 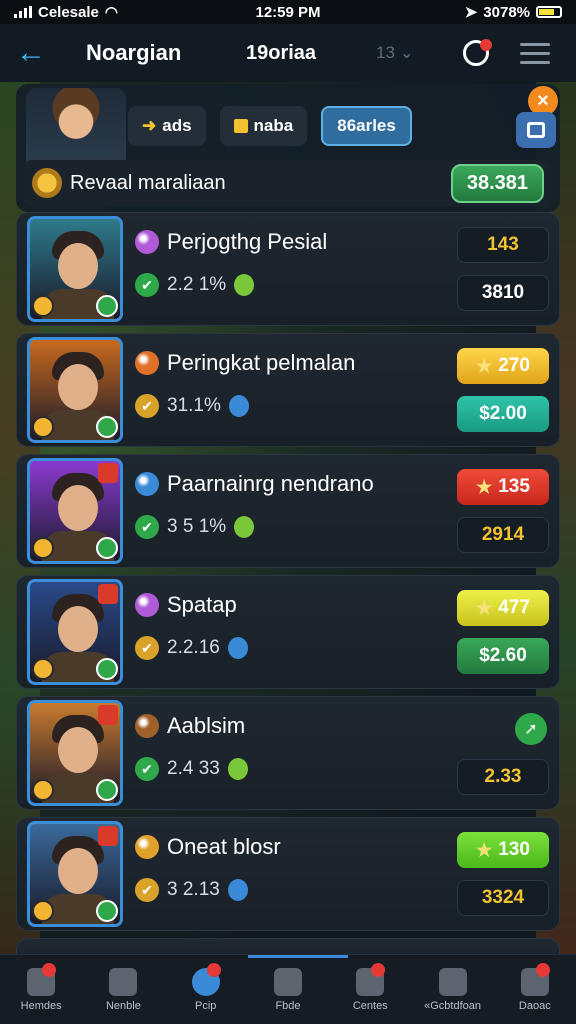 I want to click on name-row: Perjogthg Pesial, so click(x=231, y=242).